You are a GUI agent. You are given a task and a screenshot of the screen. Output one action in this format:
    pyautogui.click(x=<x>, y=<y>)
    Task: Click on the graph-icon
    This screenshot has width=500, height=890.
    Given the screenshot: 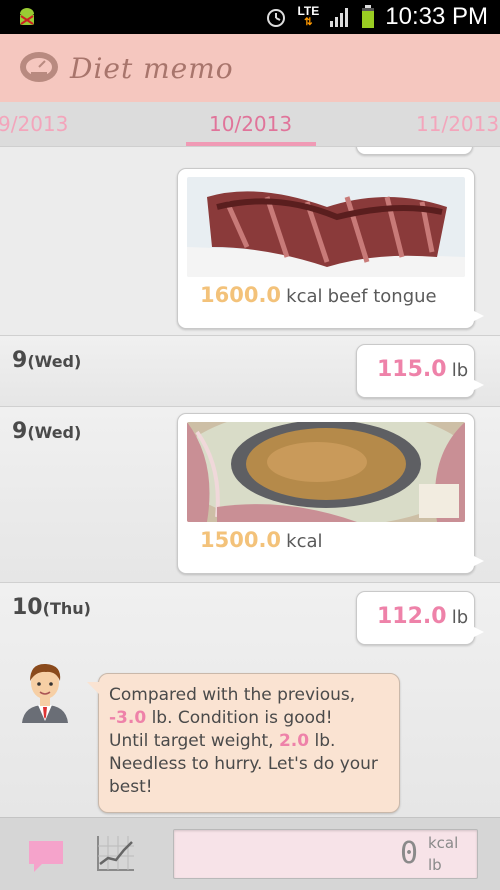 What is the action you would take?
    pyautogui.click(x=116, y=853)
    